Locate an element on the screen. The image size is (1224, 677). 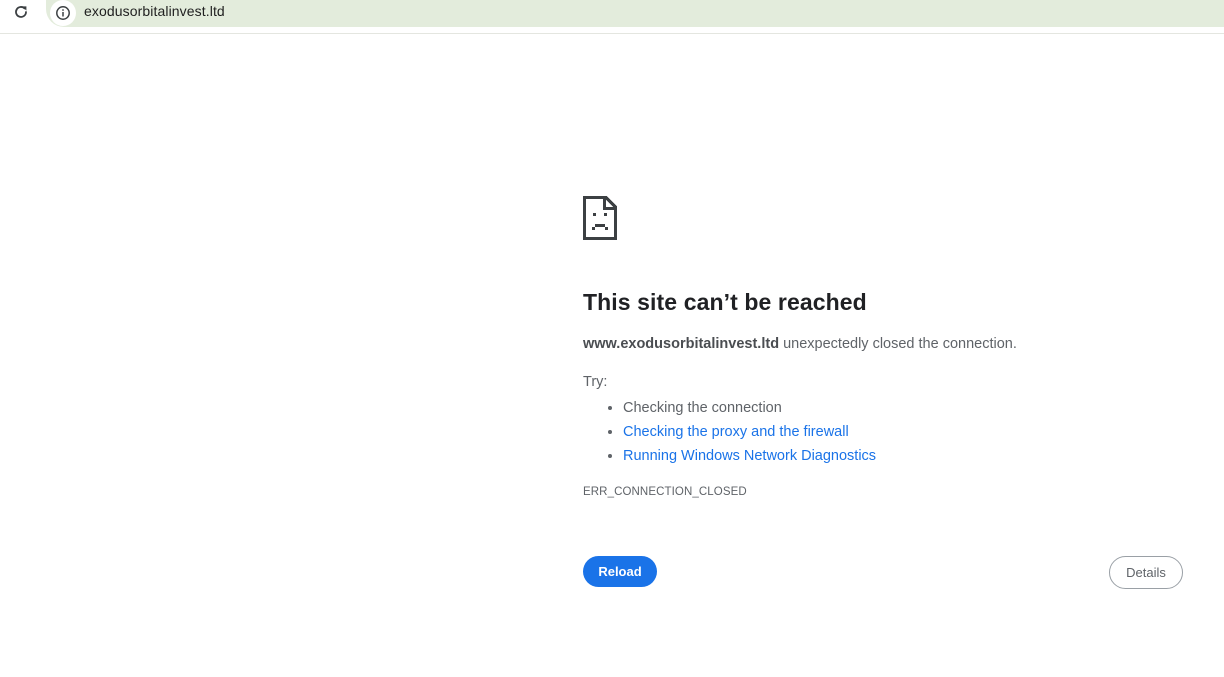
network-diagnostics-link: Running Windows Network Diagnostics is located at coordinates (749, 456).